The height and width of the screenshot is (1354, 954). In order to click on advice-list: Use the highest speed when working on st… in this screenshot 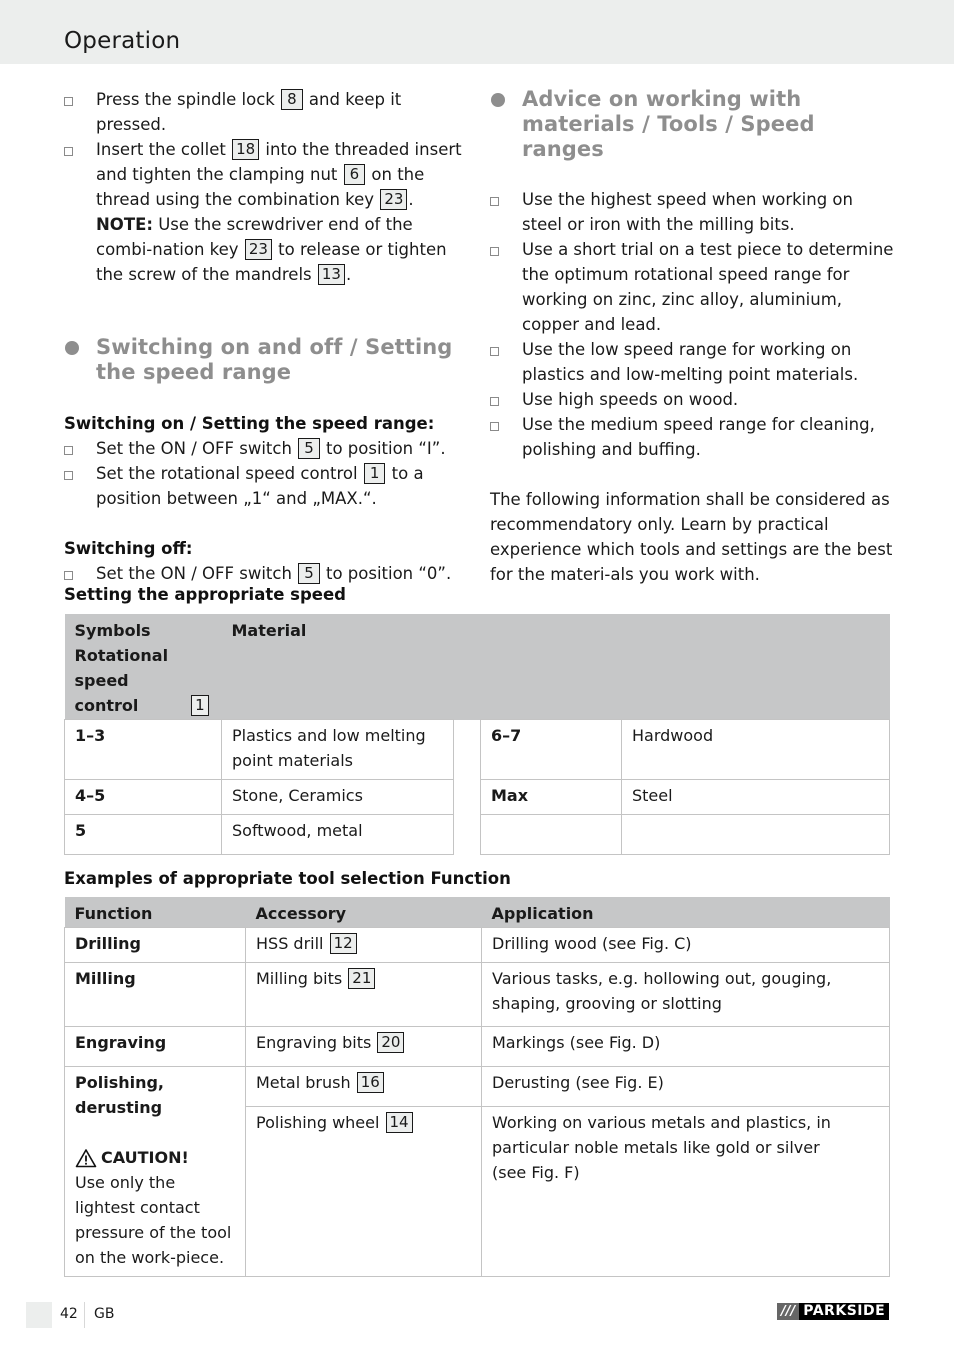, I will do `click(692, 324)`.